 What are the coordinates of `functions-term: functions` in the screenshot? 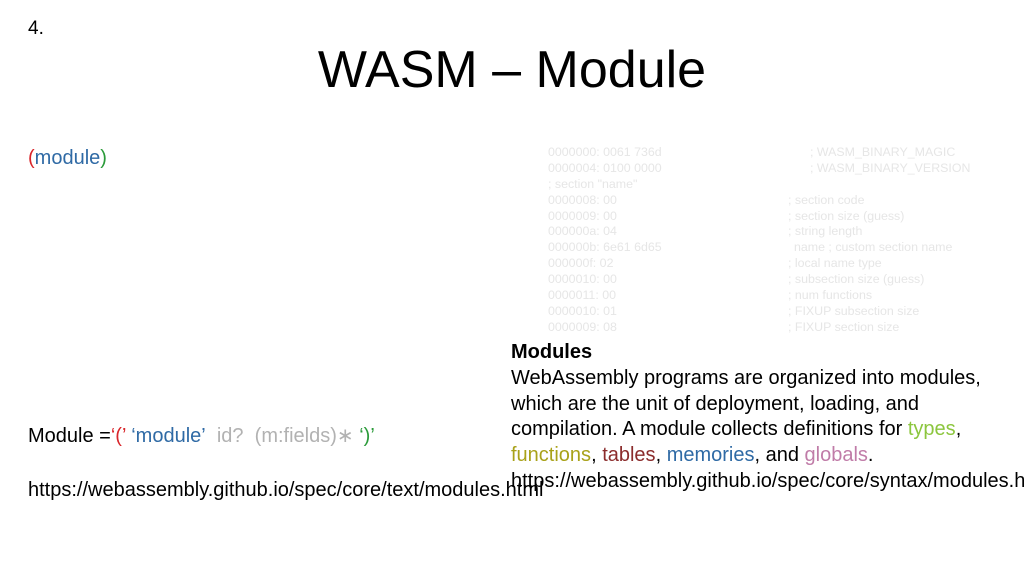 It's located at (551, 455).